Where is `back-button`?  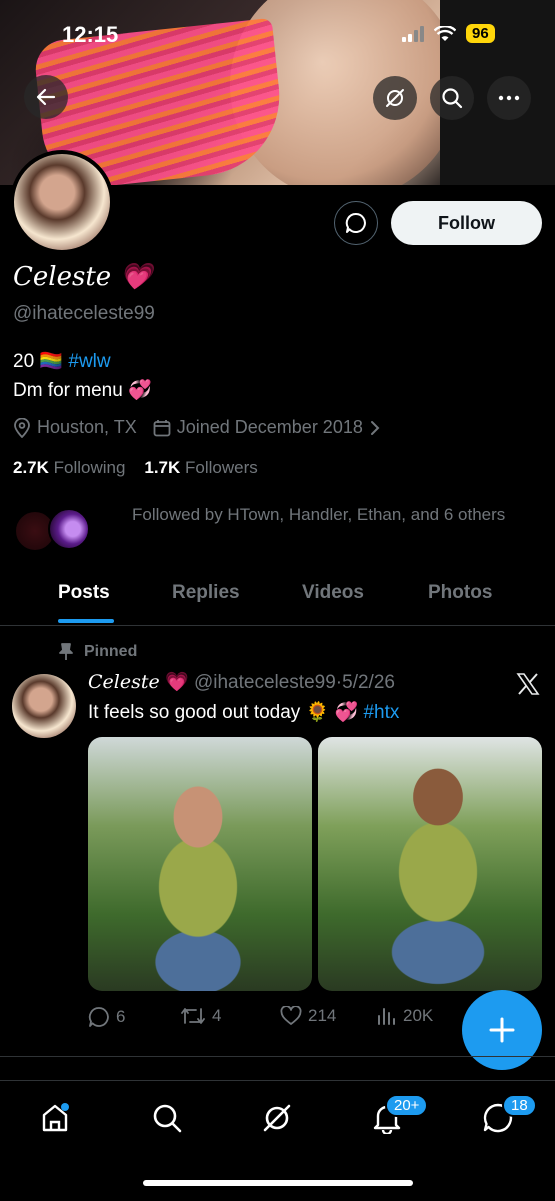
back-button is located at coordinates (46, 97).